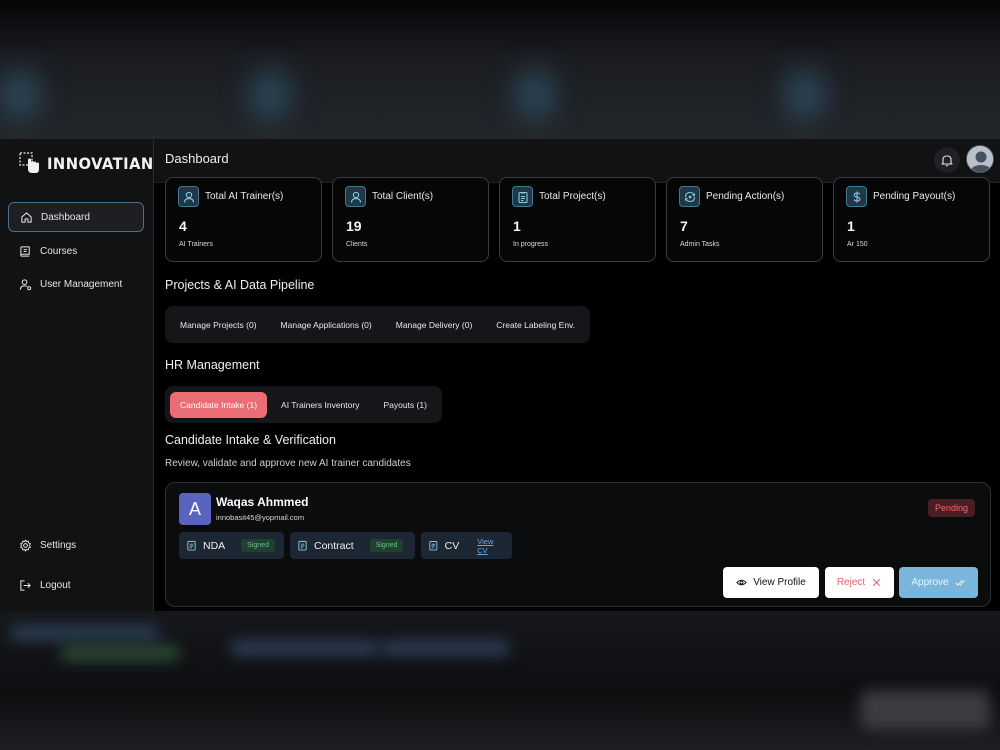  What do you see at coordinates (914, 196) in the screenshot?
I see `stat-title: Pending Payout(s)` at bounding box center [914, 196].